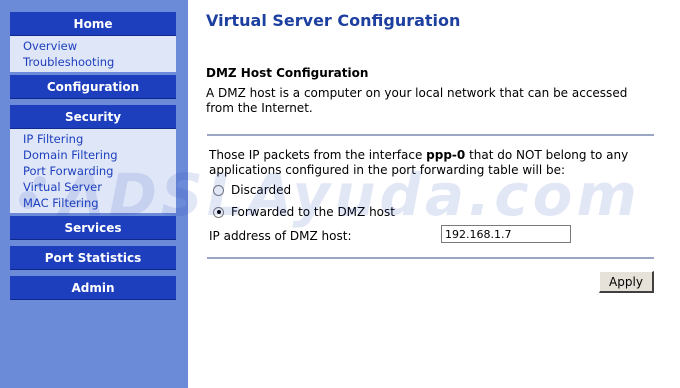 The image size is (680, 388). I want to click on nav-domain-filtering: Domain Filtering, so click(99, 155).